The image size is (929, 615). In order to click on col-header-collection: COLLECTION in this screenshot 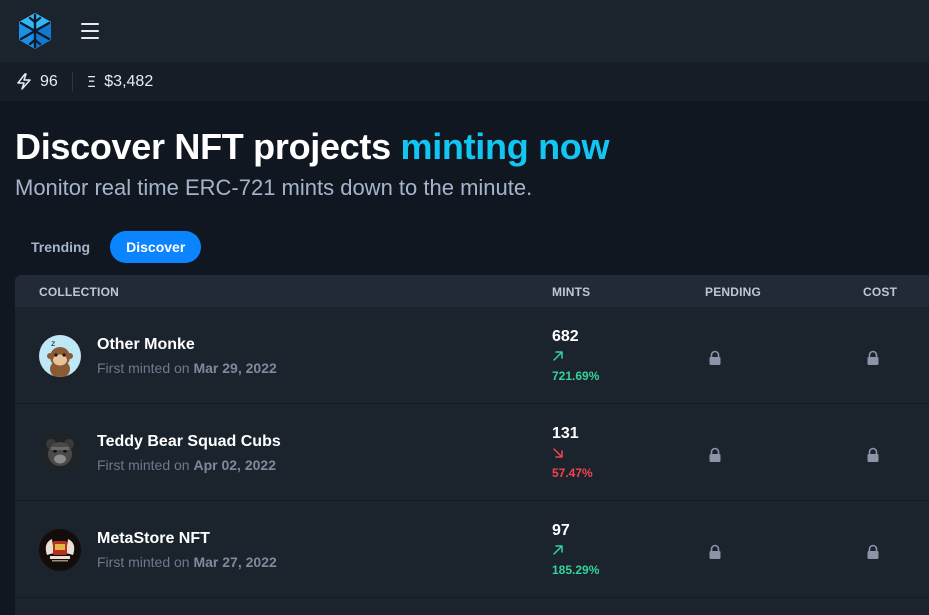, I will do `click(79, 292)`.